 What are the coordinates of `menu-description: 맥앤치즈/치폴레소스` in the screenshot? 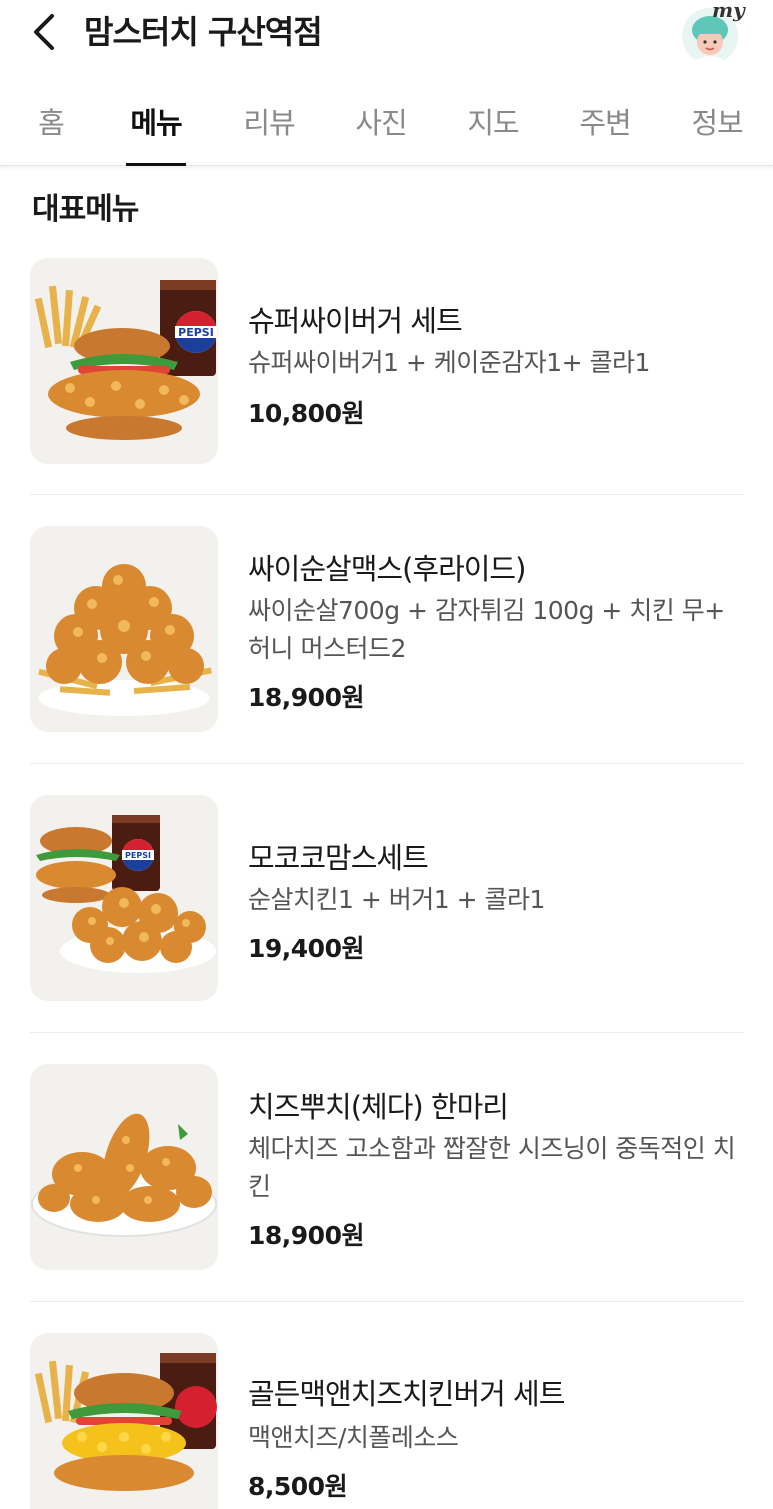 It's located at (353, 1437).